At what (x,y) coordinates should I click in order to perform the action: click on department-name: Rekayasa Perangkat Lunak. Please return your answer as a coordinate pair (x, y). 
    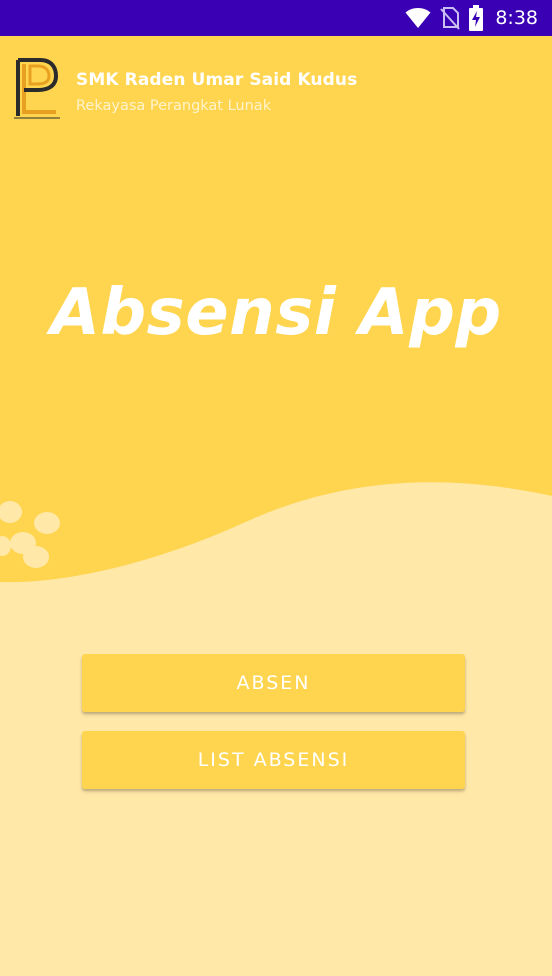
    Looking at the image, I should click on (174, 106).